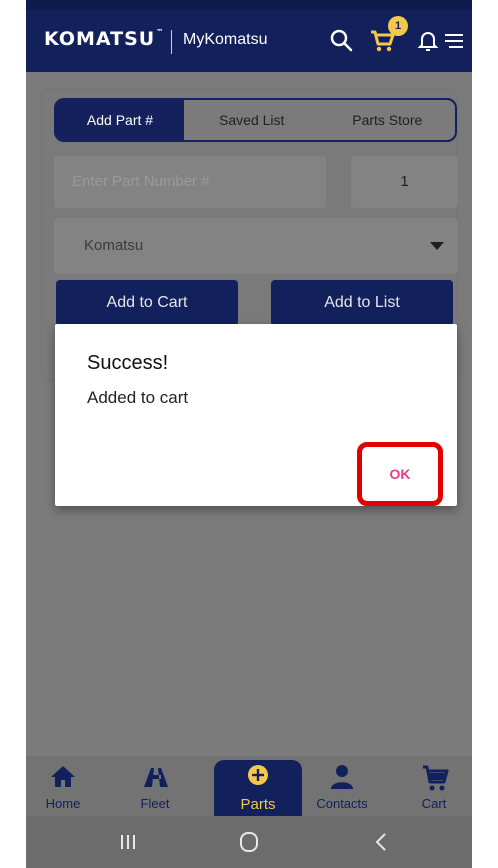 This screenshot has width=498, height=868. Describe the element at coordinates (453, 40) in the screenshot. I see `menu-icon` at that location.